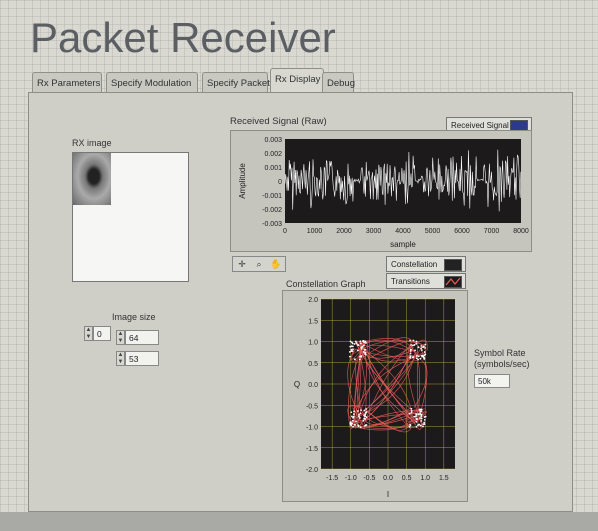 This screenshot has height=531, width=598. What do you see at coordinates (272, 224) in the screenshot?
I see `signal-y-tick-label: -0.003` at bounding box center [272, 224].